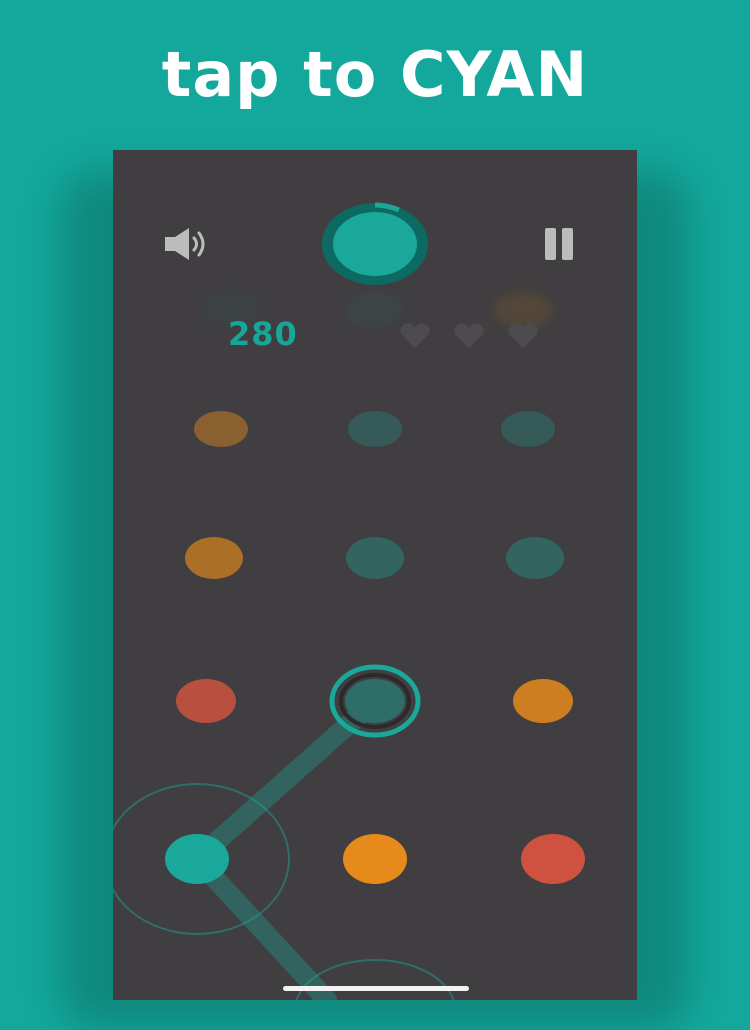 The width and height of the screenshot is (750, 1030). I want to click on dot-cyan-current, so click(197, 859).